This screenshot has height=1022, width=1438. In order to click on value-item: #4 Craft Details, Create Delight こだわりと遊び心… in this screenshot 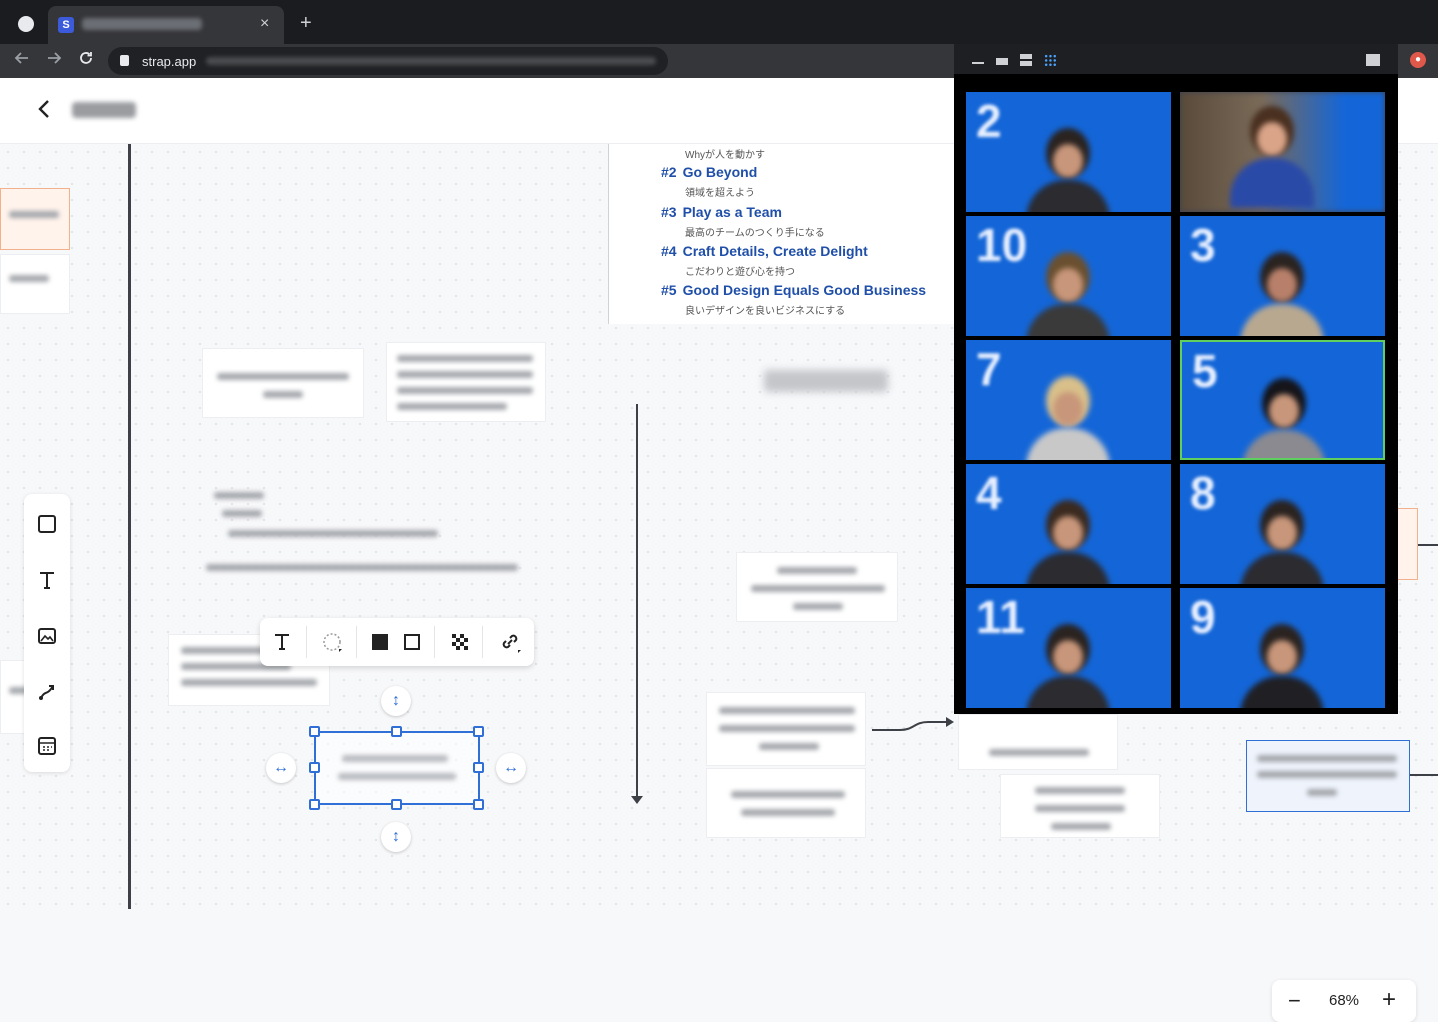, I will do `click(764, 260)`.